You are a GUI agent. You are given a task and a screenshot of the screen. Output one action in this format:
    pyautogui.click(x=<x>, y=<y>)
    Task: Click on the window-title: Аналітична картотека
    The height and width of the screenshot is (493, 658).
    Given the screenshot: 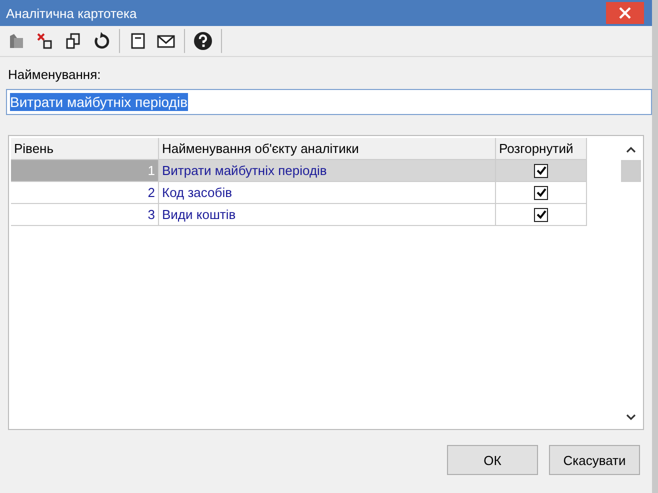 What is the action you would take?
    pyautogui.click(x=71, y=13)
    